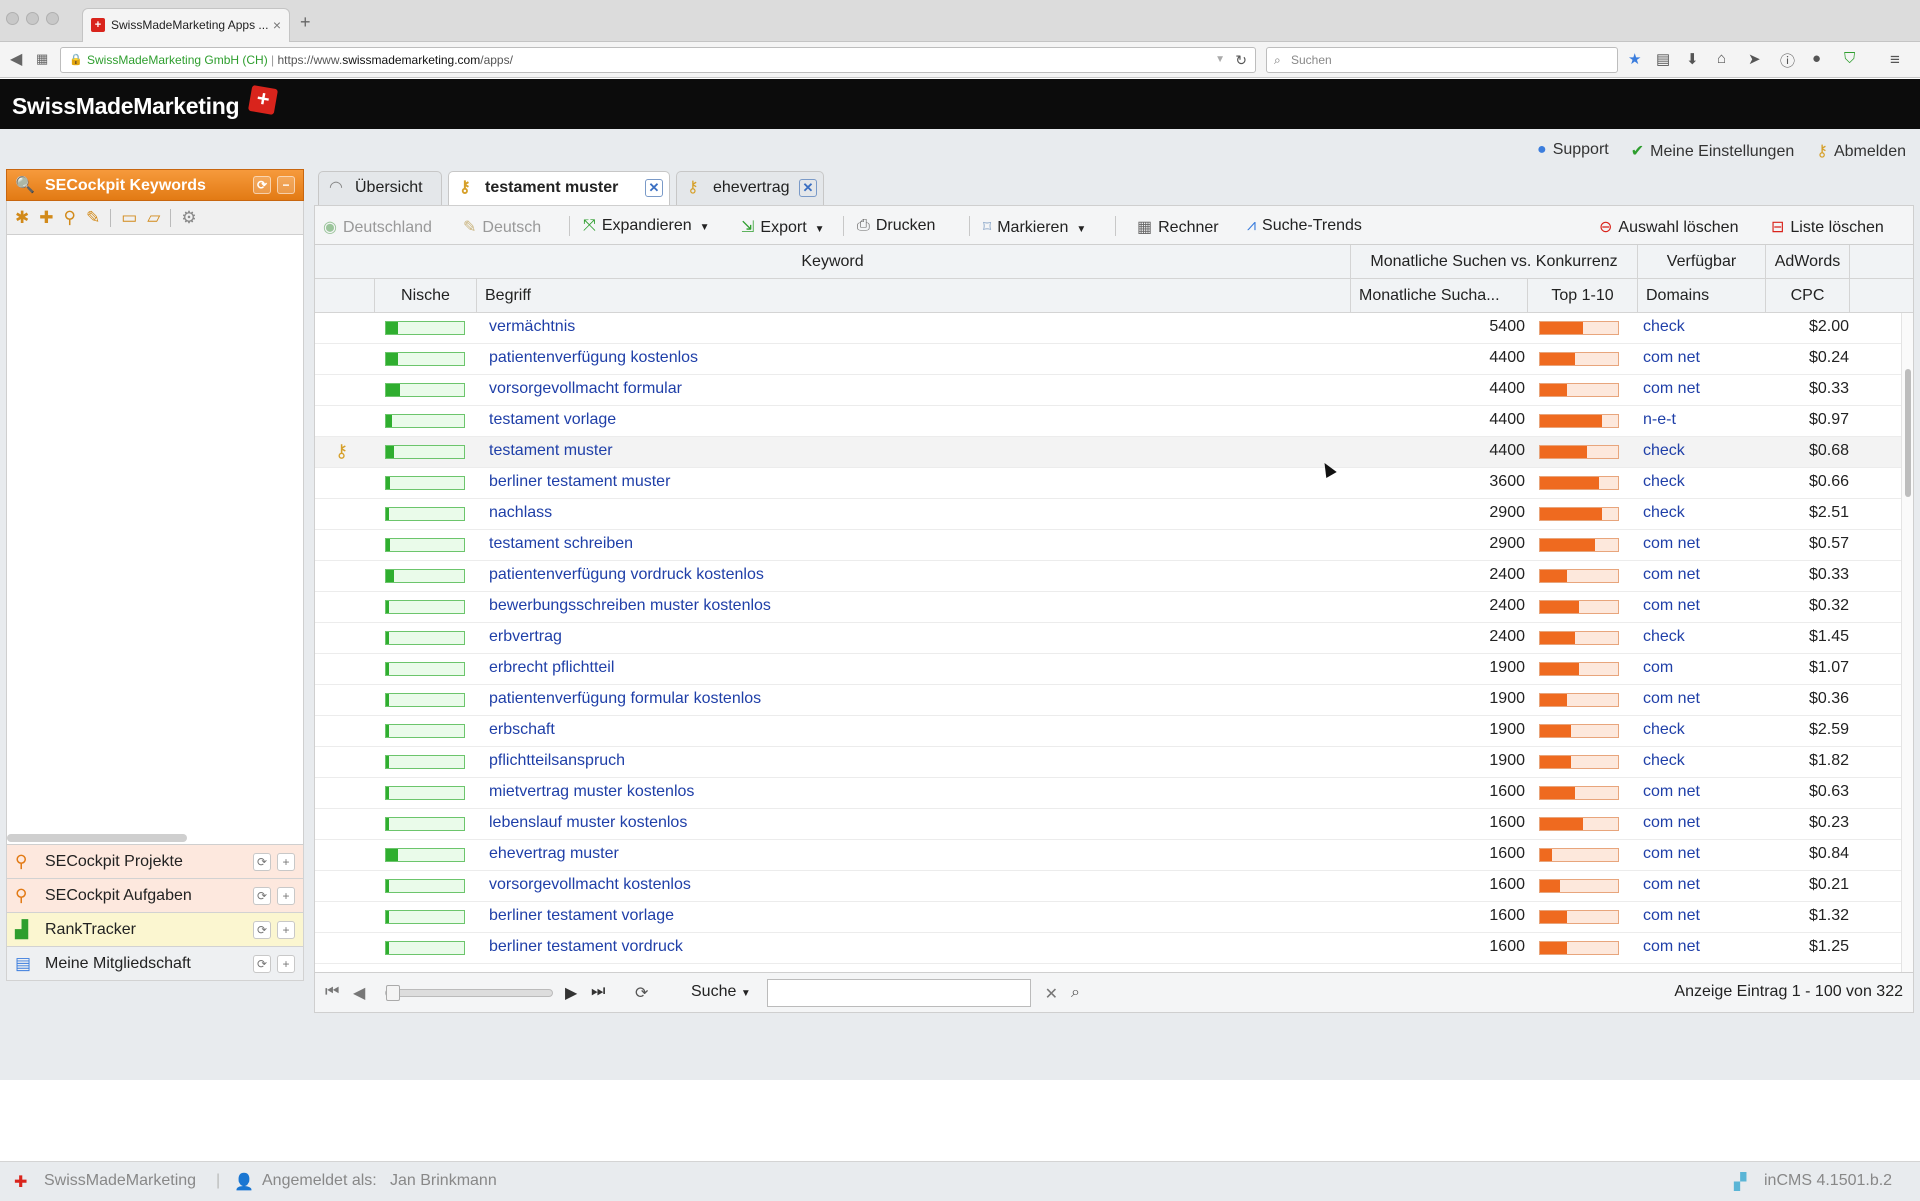 This screenshot has height=1201, width=1920. I want to click on keyword-link: lebenslauf muster kostenlos, so click(588, 823).